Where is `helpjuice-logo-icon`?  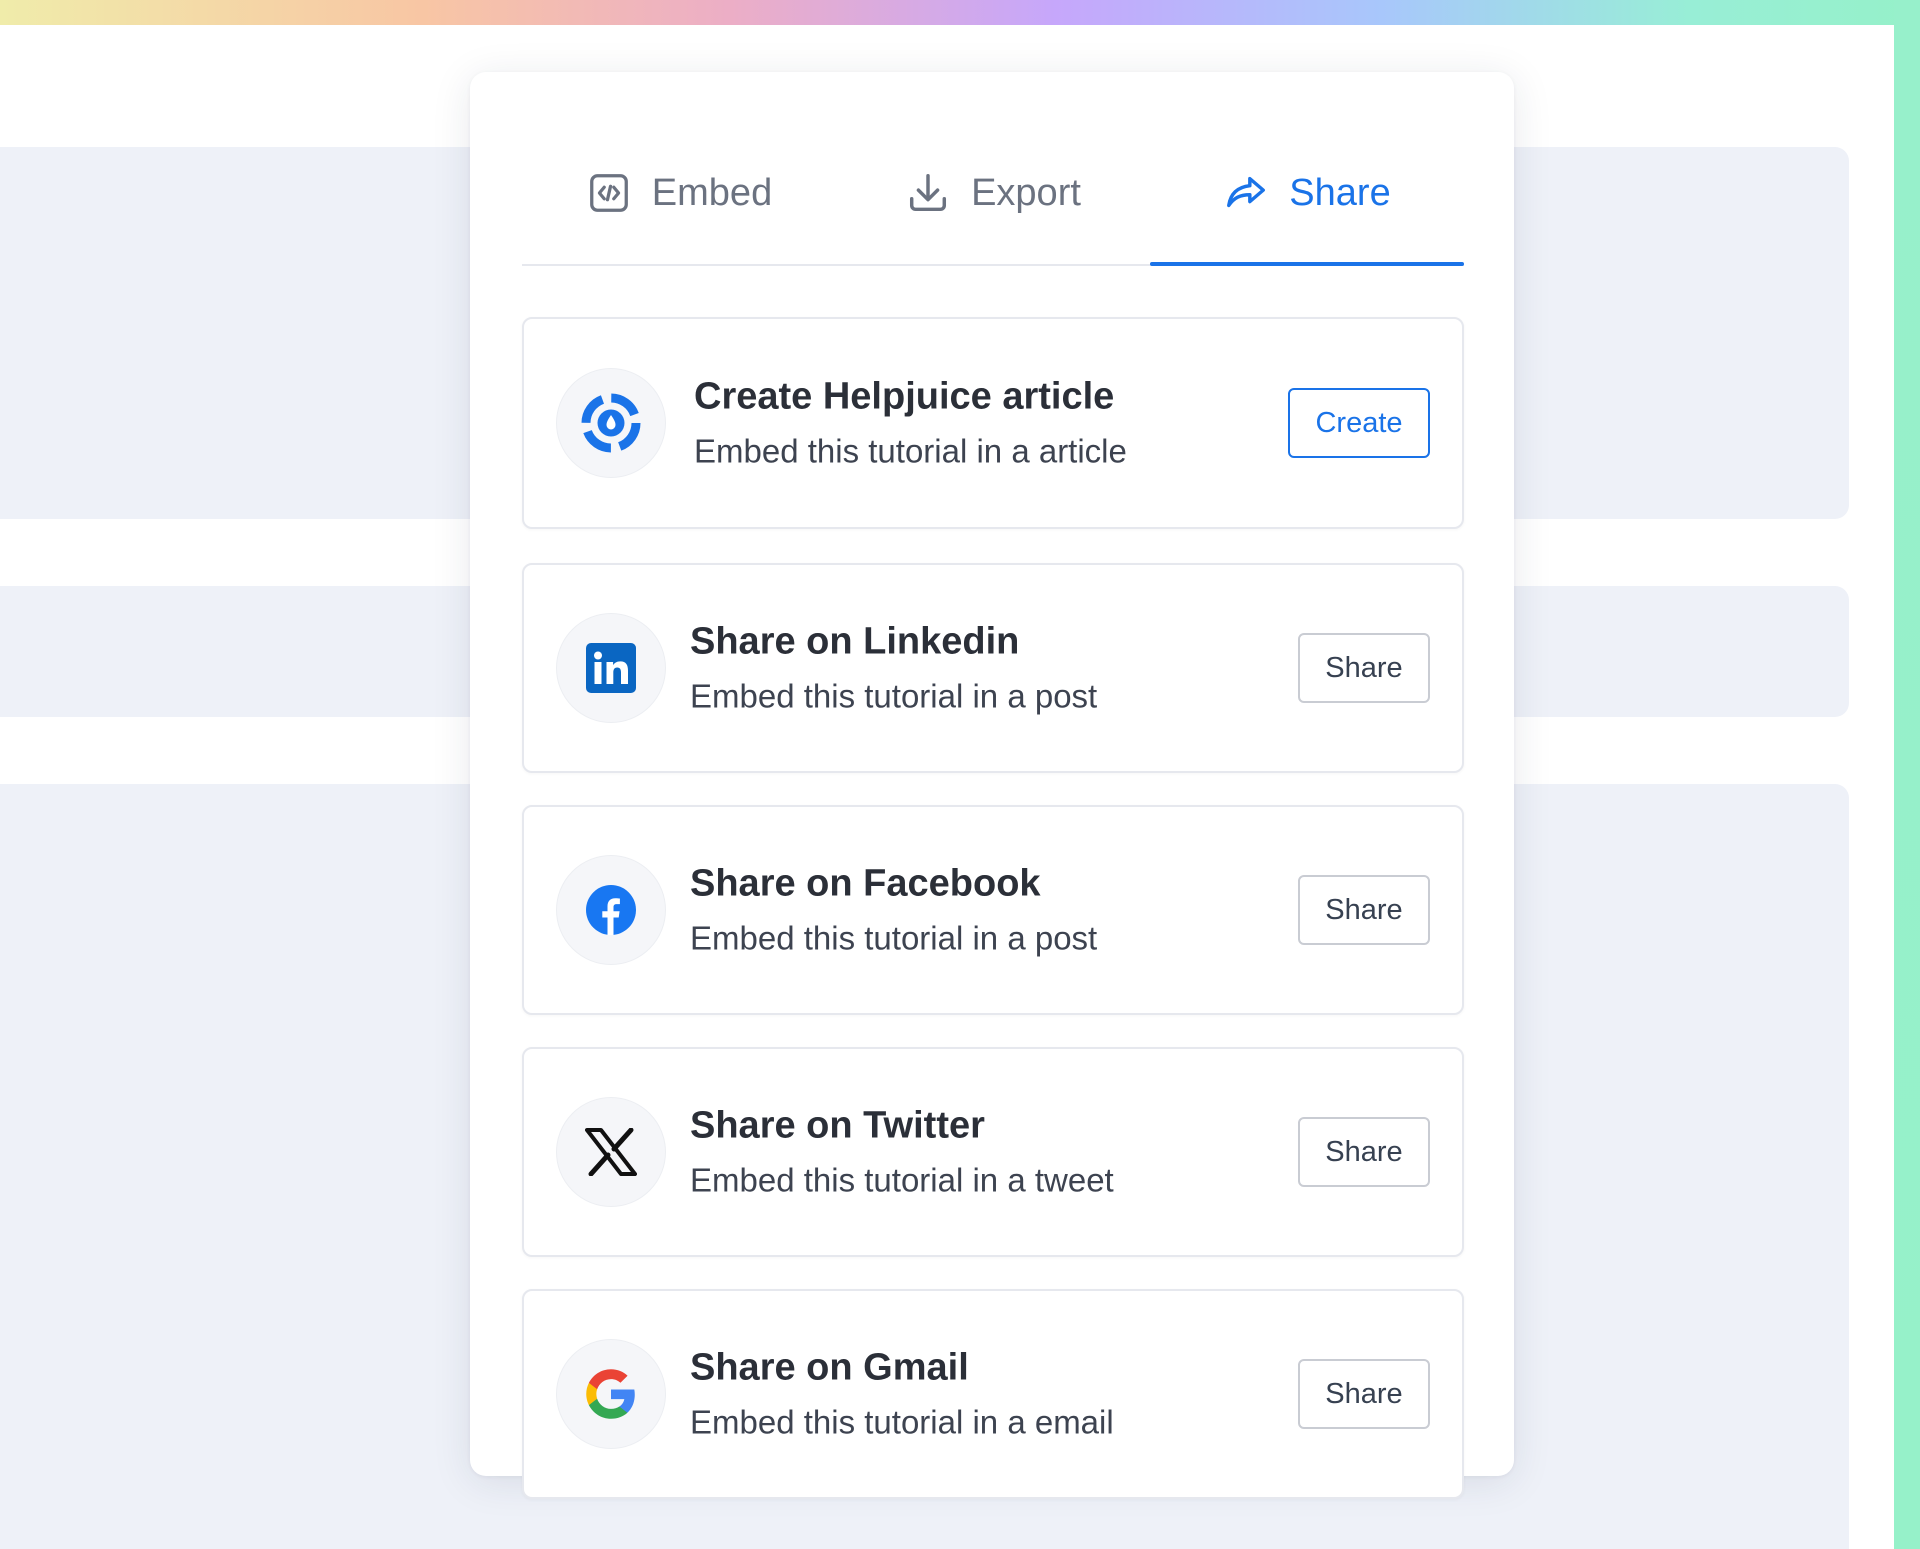
helpjuice-logo-icon is located at coordinates (611, 423).